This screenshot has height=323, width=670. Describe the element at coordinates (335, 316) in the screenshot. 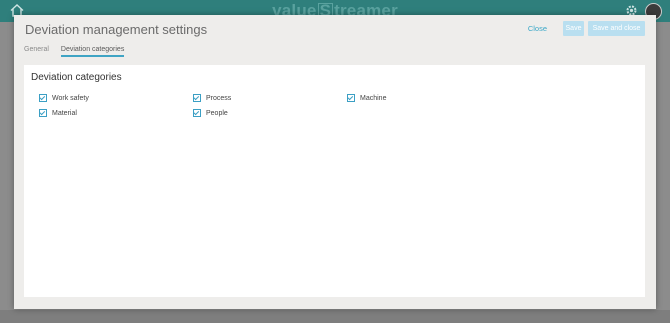

I see `background-footer` at that location.